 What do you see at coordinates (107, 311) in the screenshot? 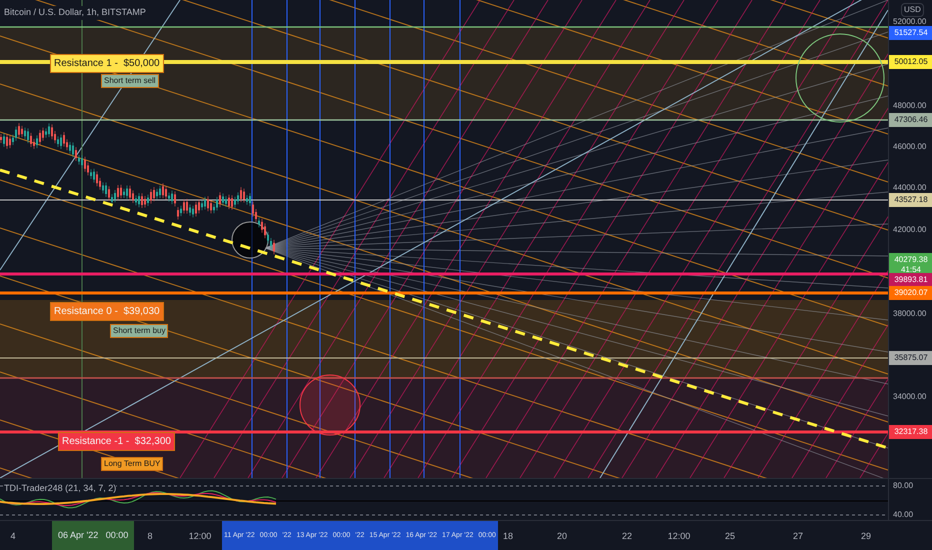
I see `resistance-label: Resistance 0 - $39,030` at bounding box center [107, 311].